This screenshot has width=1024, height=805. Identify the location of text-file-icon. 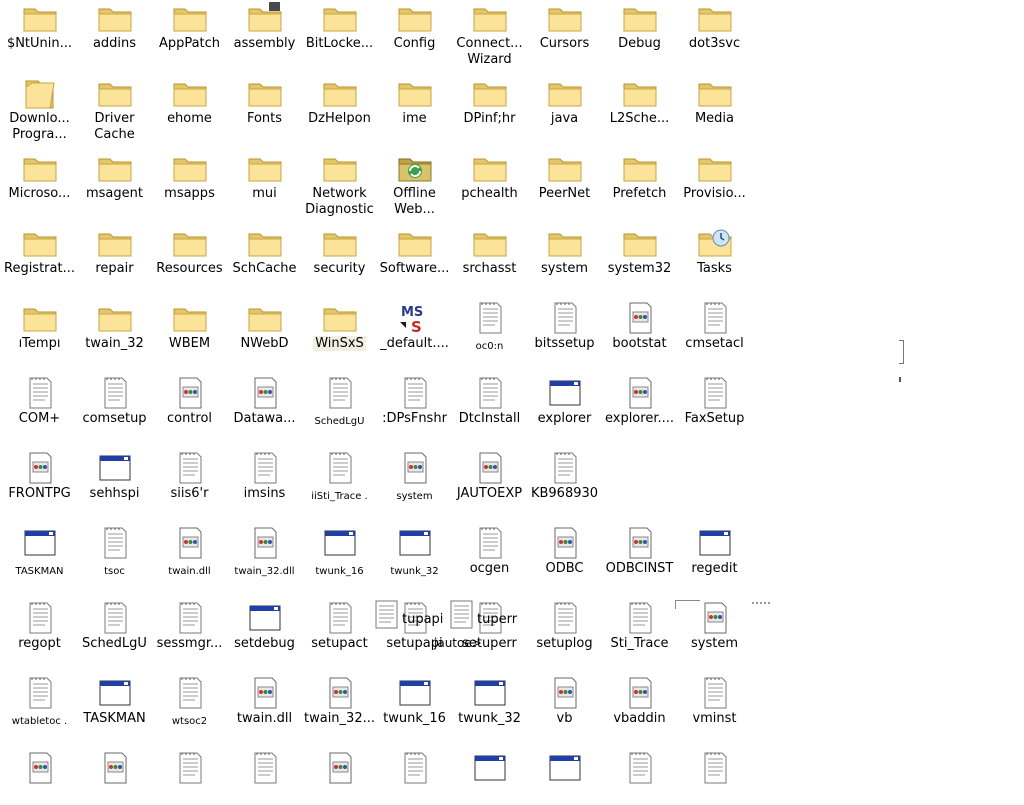
(715, 393).